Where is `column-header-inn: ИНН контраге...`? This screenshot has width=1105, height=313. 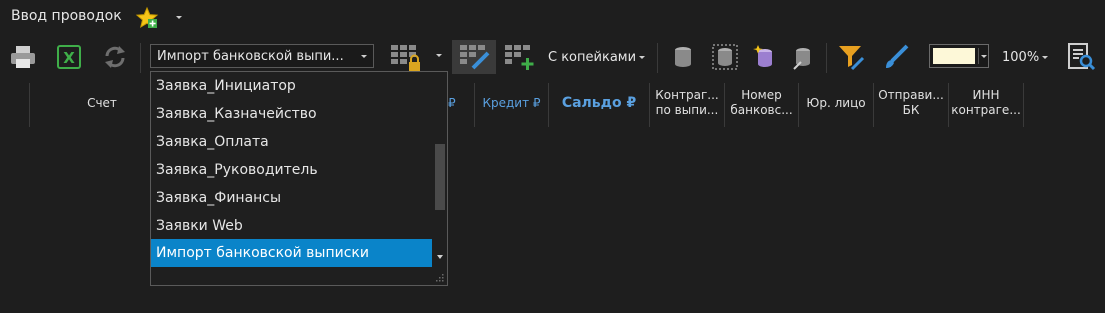 column-header-inn: ИНН контраге... is located at coordinates (986, 103).